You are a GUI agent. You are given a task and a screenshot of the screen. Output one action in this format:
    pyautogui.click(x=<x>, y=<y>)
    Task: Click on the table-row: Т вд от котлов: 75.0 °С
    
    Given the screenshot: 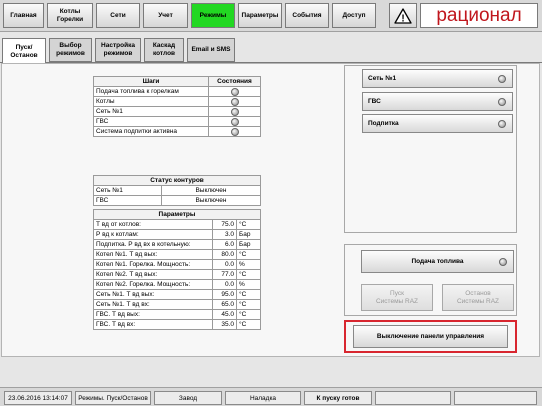 What is the action you would take?
    pyautogui.click(x=177, y=224)
    